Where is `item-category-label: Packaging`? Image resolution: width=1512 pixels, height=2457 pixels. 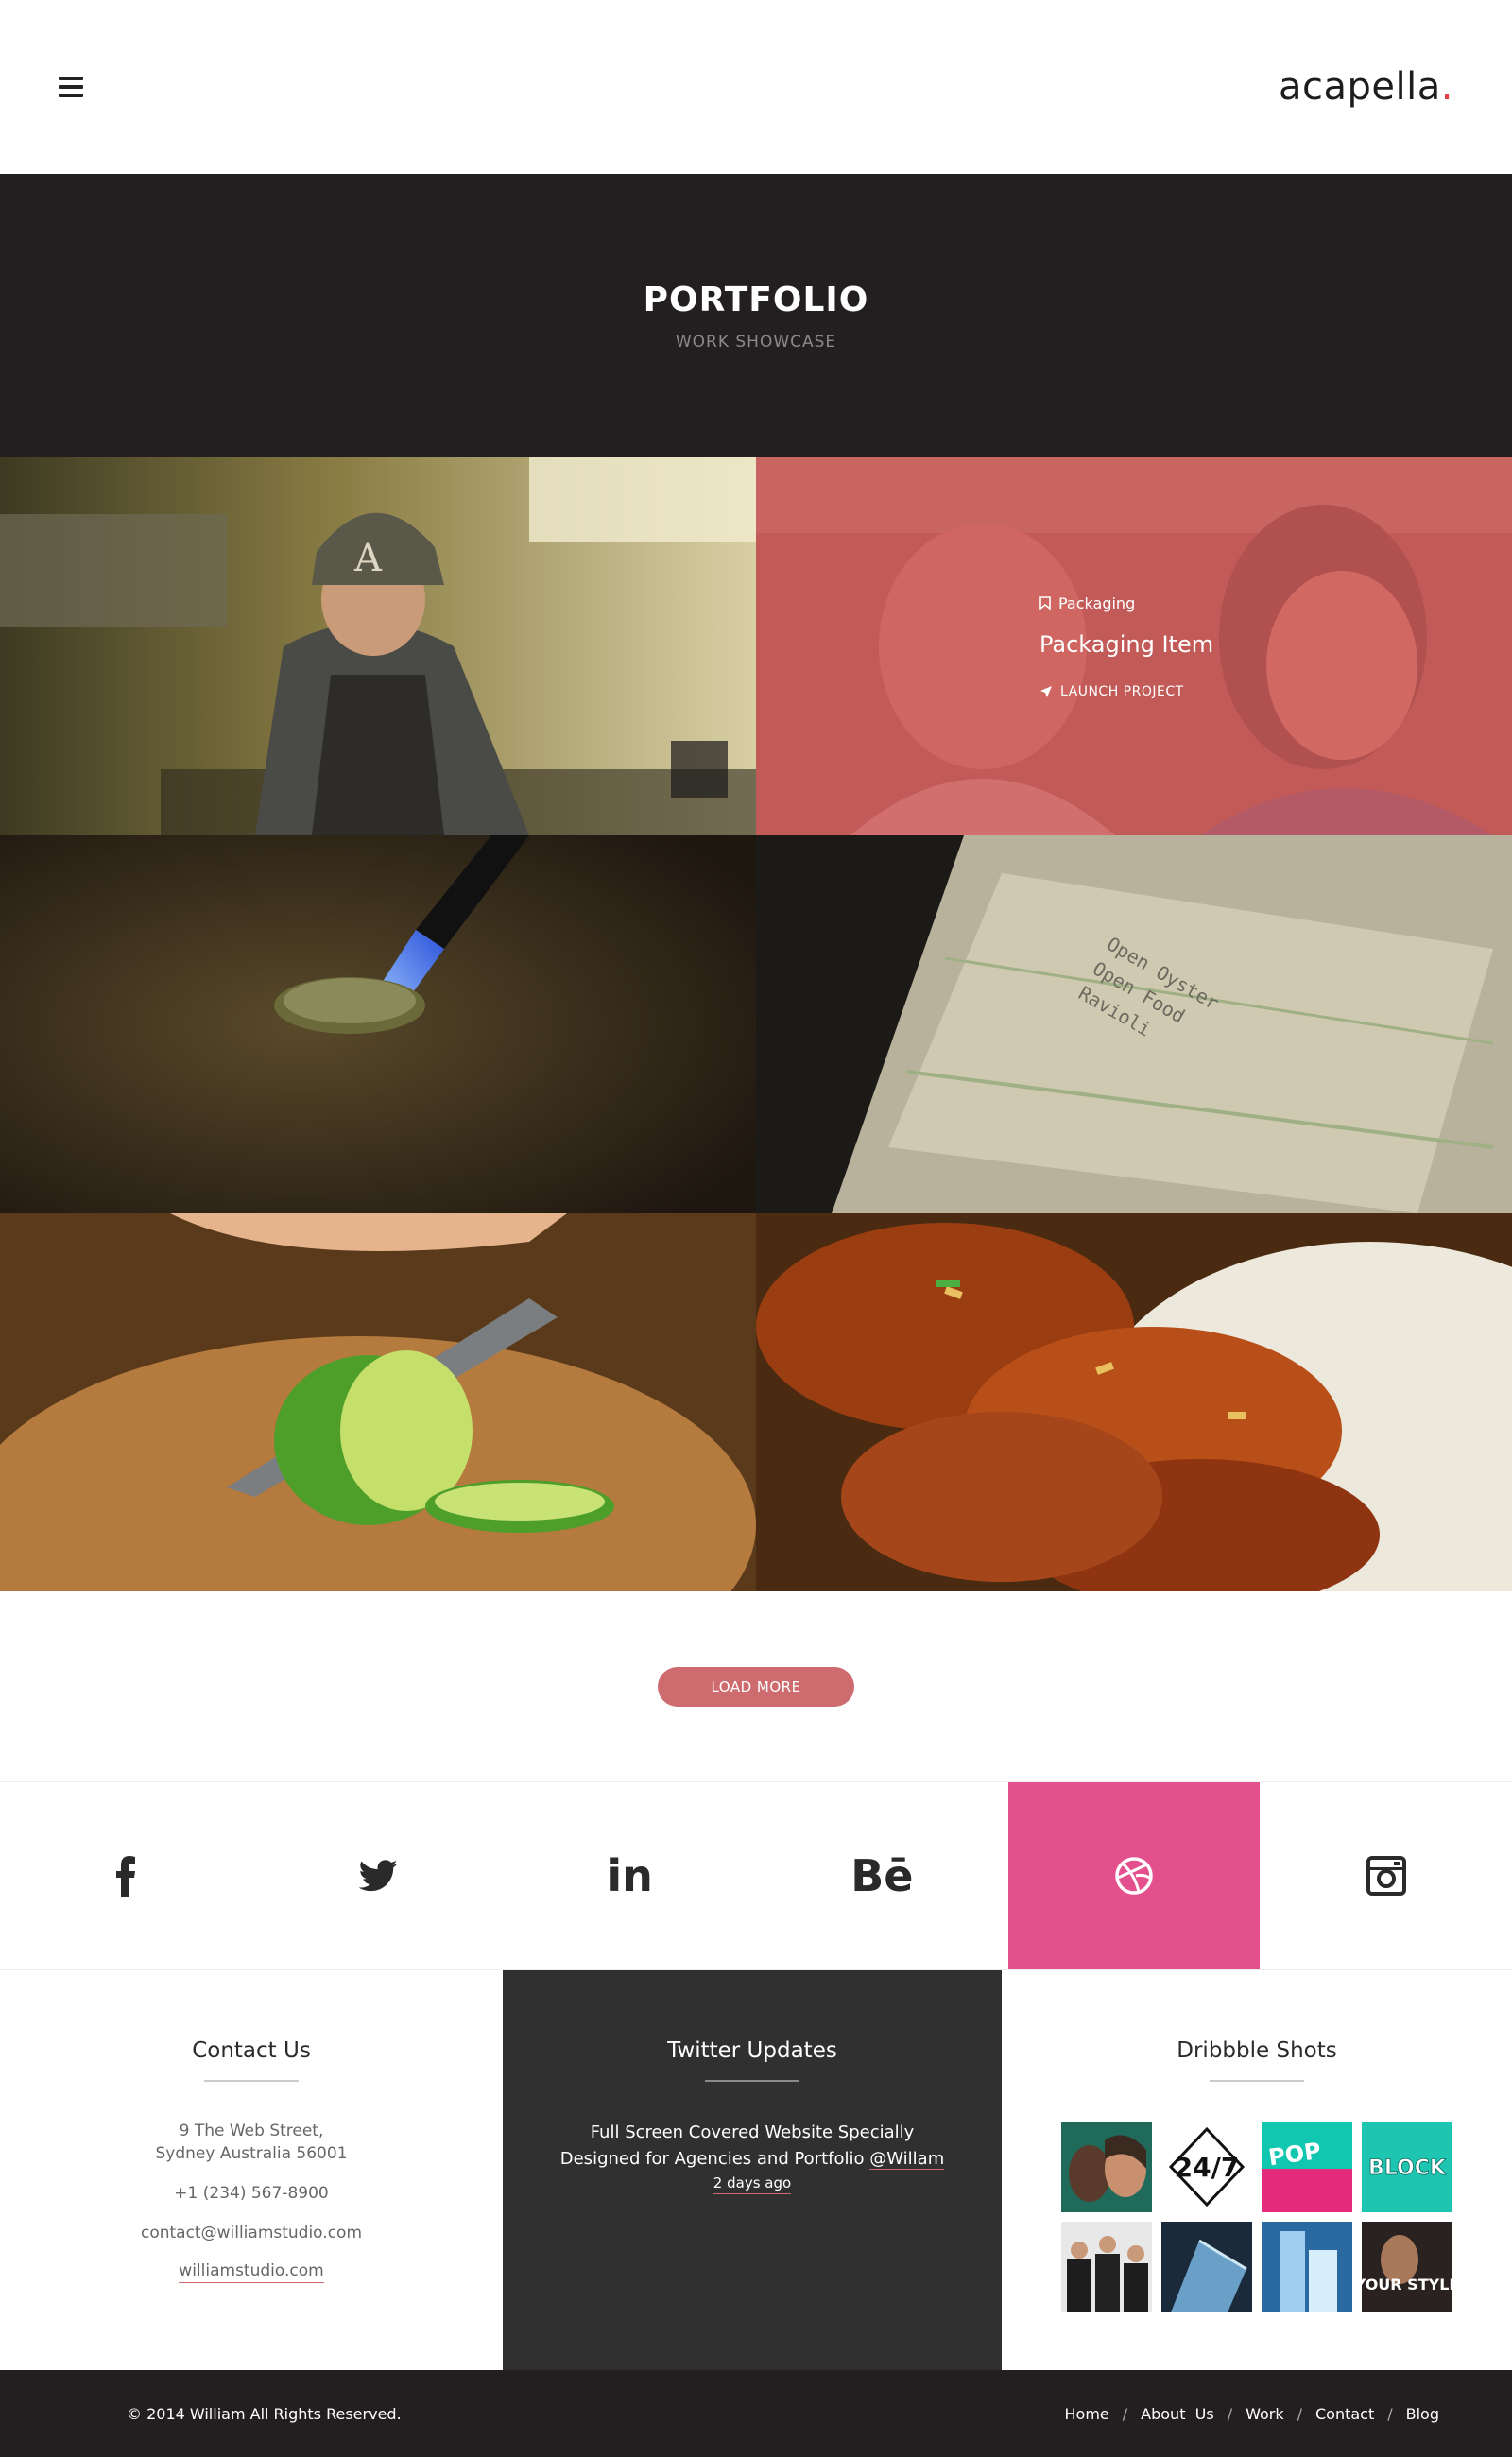 item-category-label: Packaging is located at coordinates (1097, 602).